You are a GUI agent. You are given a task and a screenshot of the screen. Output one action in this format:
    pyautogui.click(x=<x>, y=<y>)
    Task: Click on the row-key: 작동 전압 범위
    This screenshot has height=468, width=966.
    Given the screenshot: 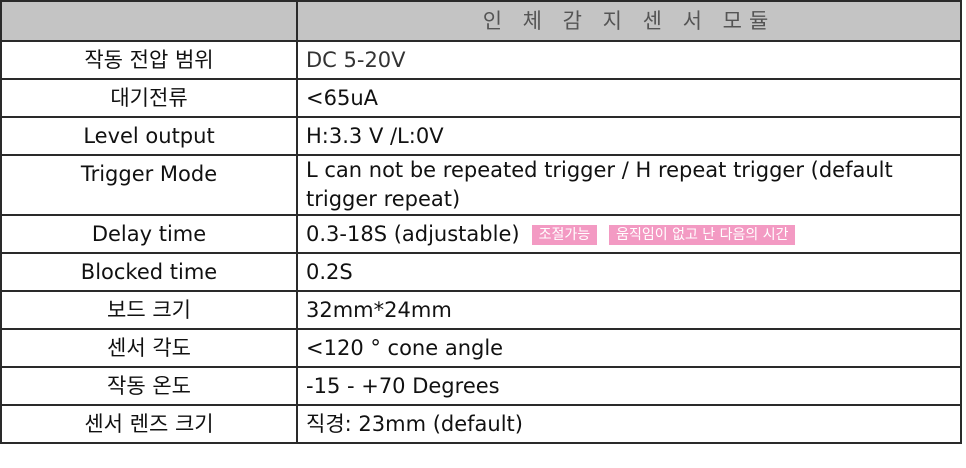 What is the action you would take?
    pyautogui.click(x=149, y=60)
    